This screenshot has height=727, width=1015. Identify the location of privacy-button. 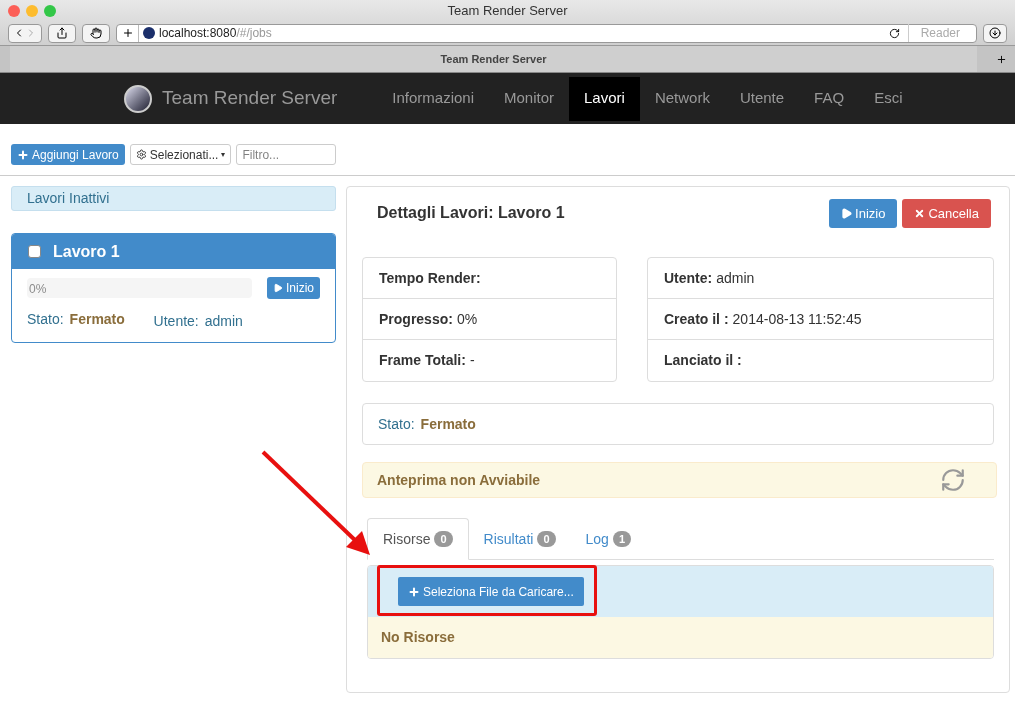
(96, 33).